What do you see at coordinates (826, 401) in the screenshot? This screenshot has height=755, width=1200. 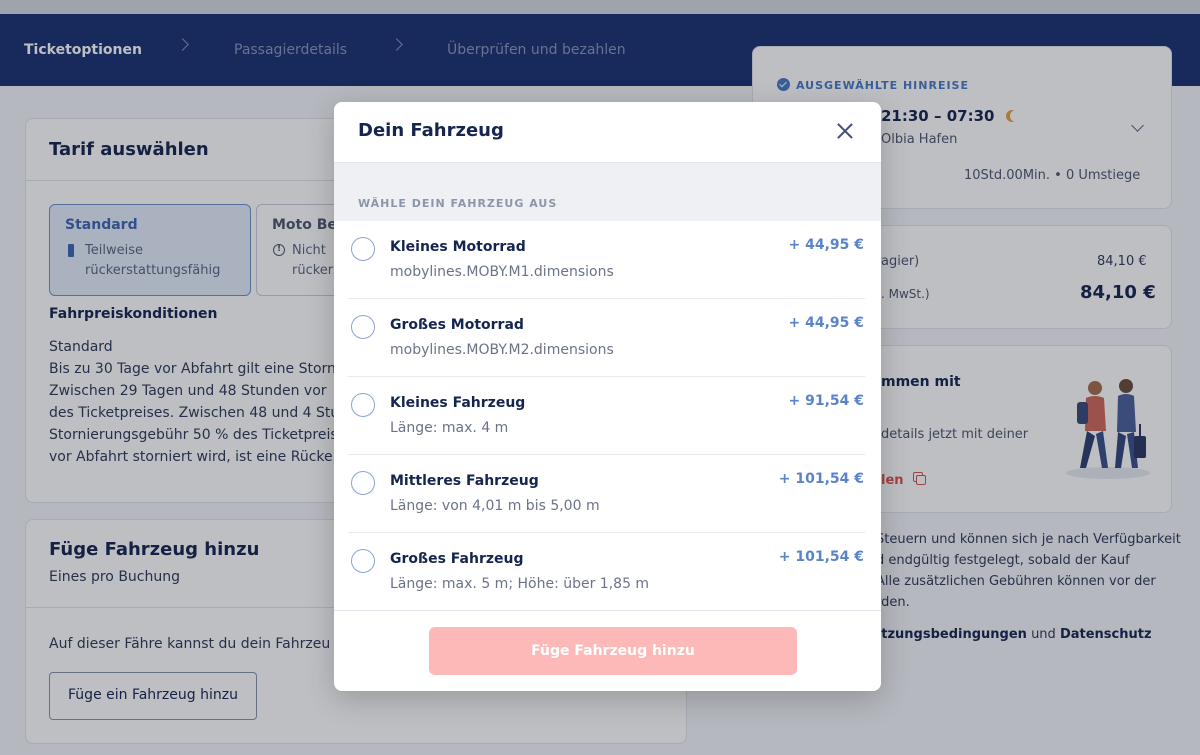 I see `option-price: + 91,54 €` at bounding box center [826, 401].